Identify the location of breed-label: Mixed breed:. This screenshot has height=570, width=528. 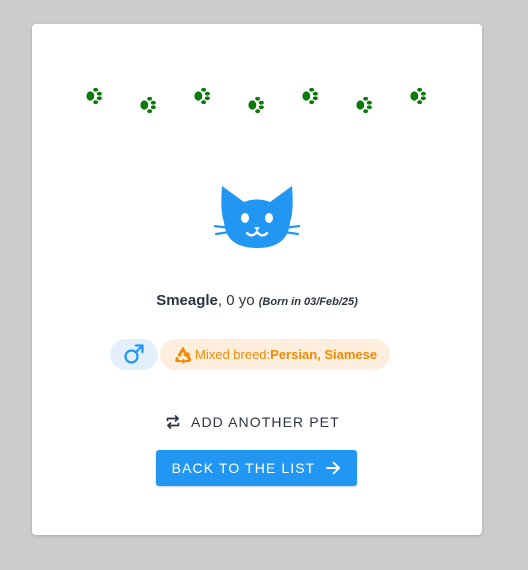
(233, 354).